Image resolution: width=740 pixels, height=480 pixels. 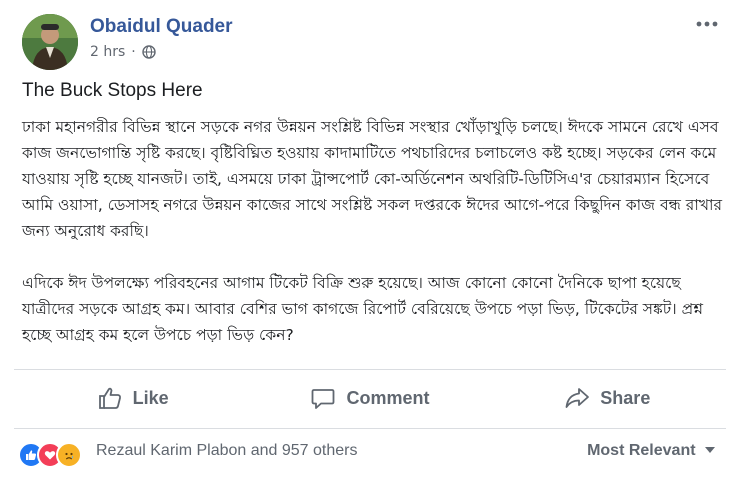 What do you see at coordinates (577, 398) in the screenshot?
I see `share-icon` at bounding box center [577, 398].